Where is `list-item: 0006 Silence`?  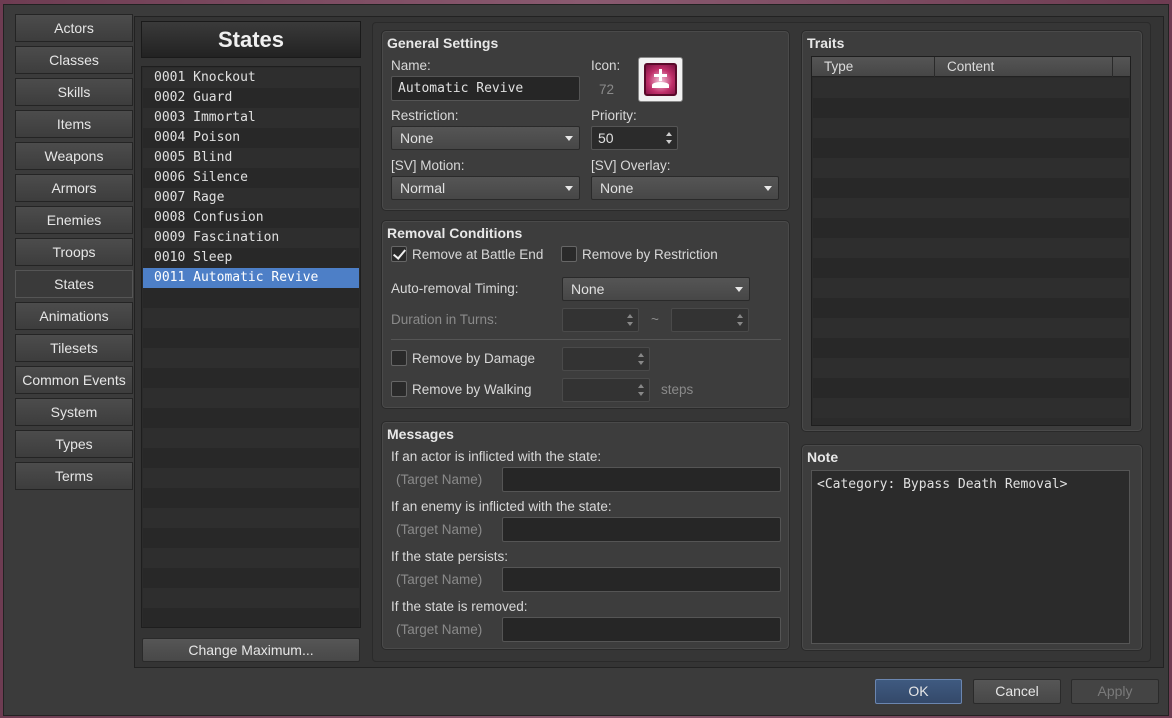 list-item: 0006 Silence is located at coordinates (251, 178).